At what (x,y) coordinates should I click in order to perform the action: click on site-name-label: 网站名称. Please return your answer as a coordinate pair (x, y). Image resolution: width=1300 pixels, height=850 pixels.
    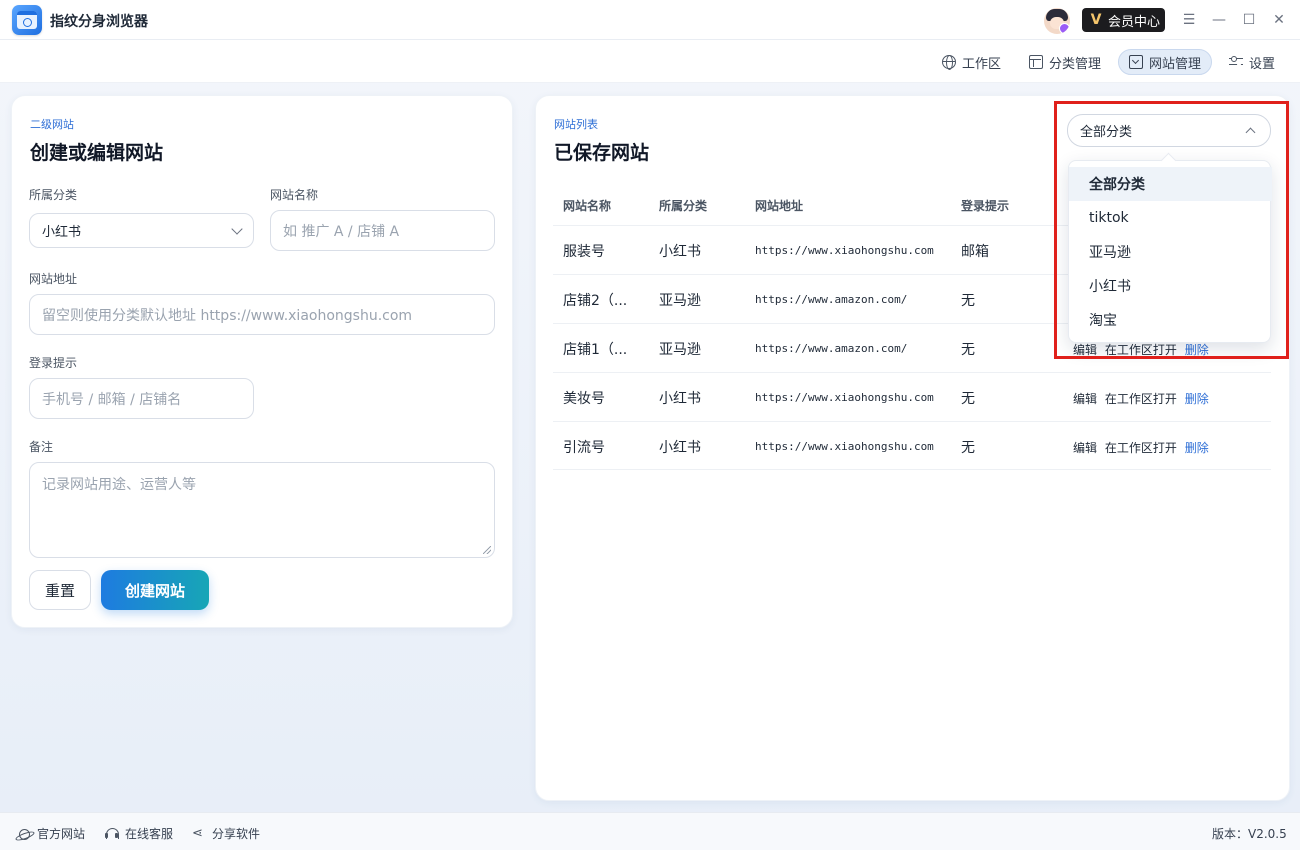
    Looking at the image, I should click on (294, 195).